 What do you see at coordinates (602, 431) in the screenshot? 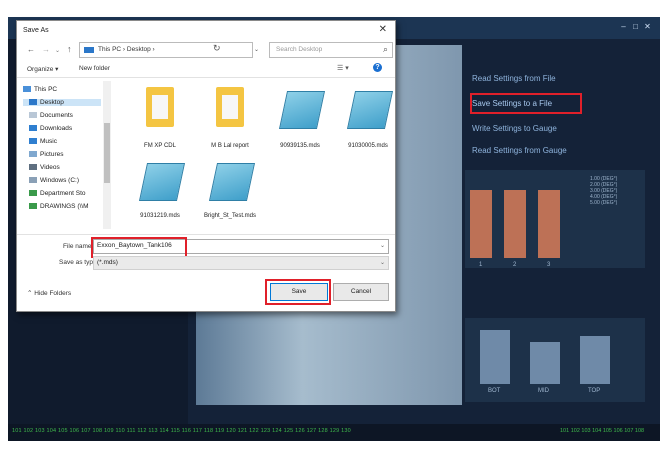
I see `channel-status-right: 101 102 103 104 105 106 107 108` at bounding box center [602, 431].